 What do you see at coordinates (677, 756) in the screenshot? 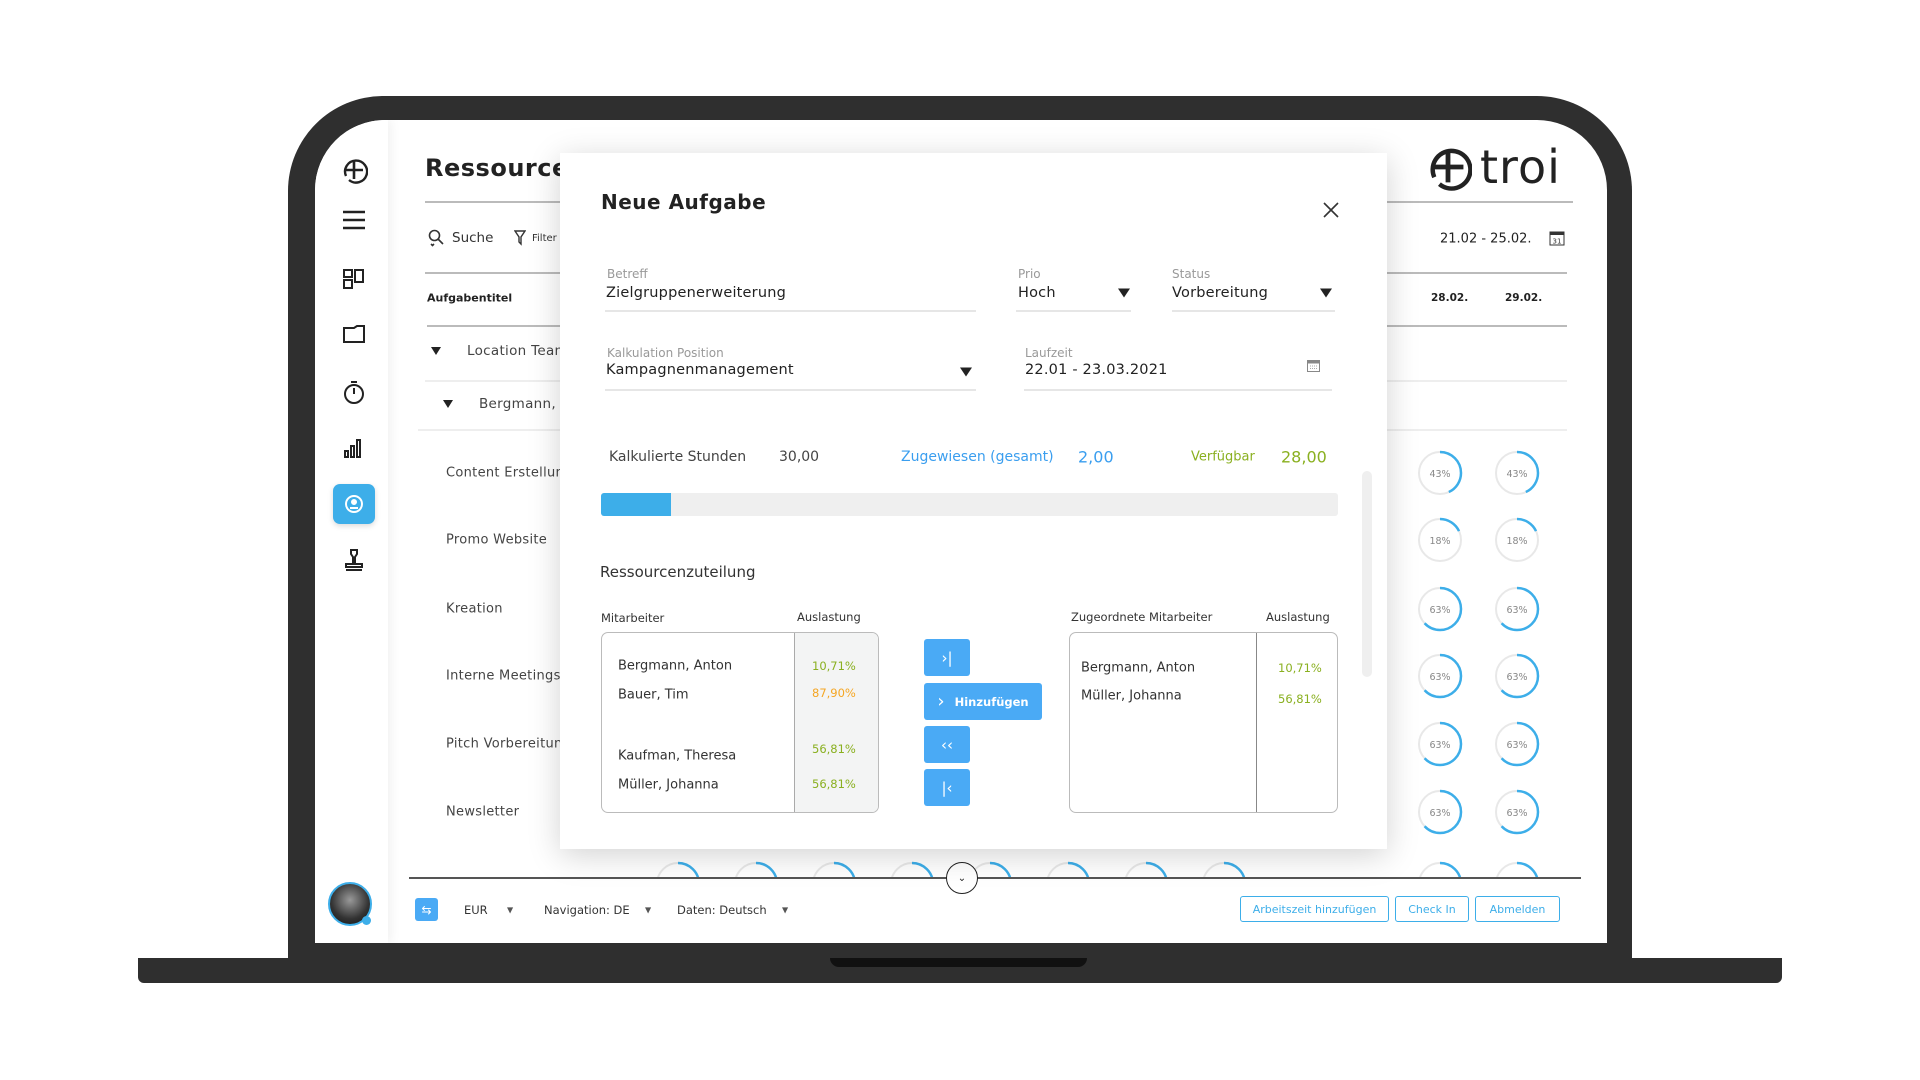
I see `employee-name: Kaufman, Theresa` at bounding box center [677, 756].